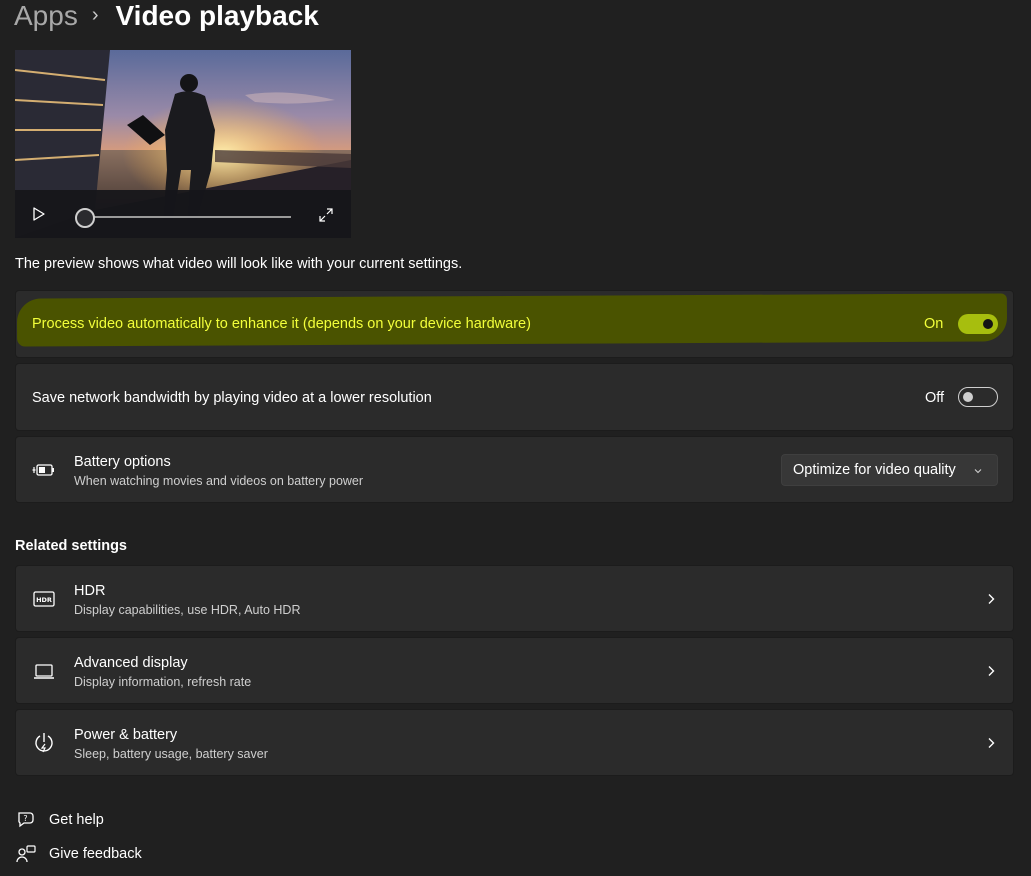 Image resolution: width=1031 pixels, height=876 pixels. Describe the element at coordinates (183, 214) in the screenshot. I see `video-controls` at that location.